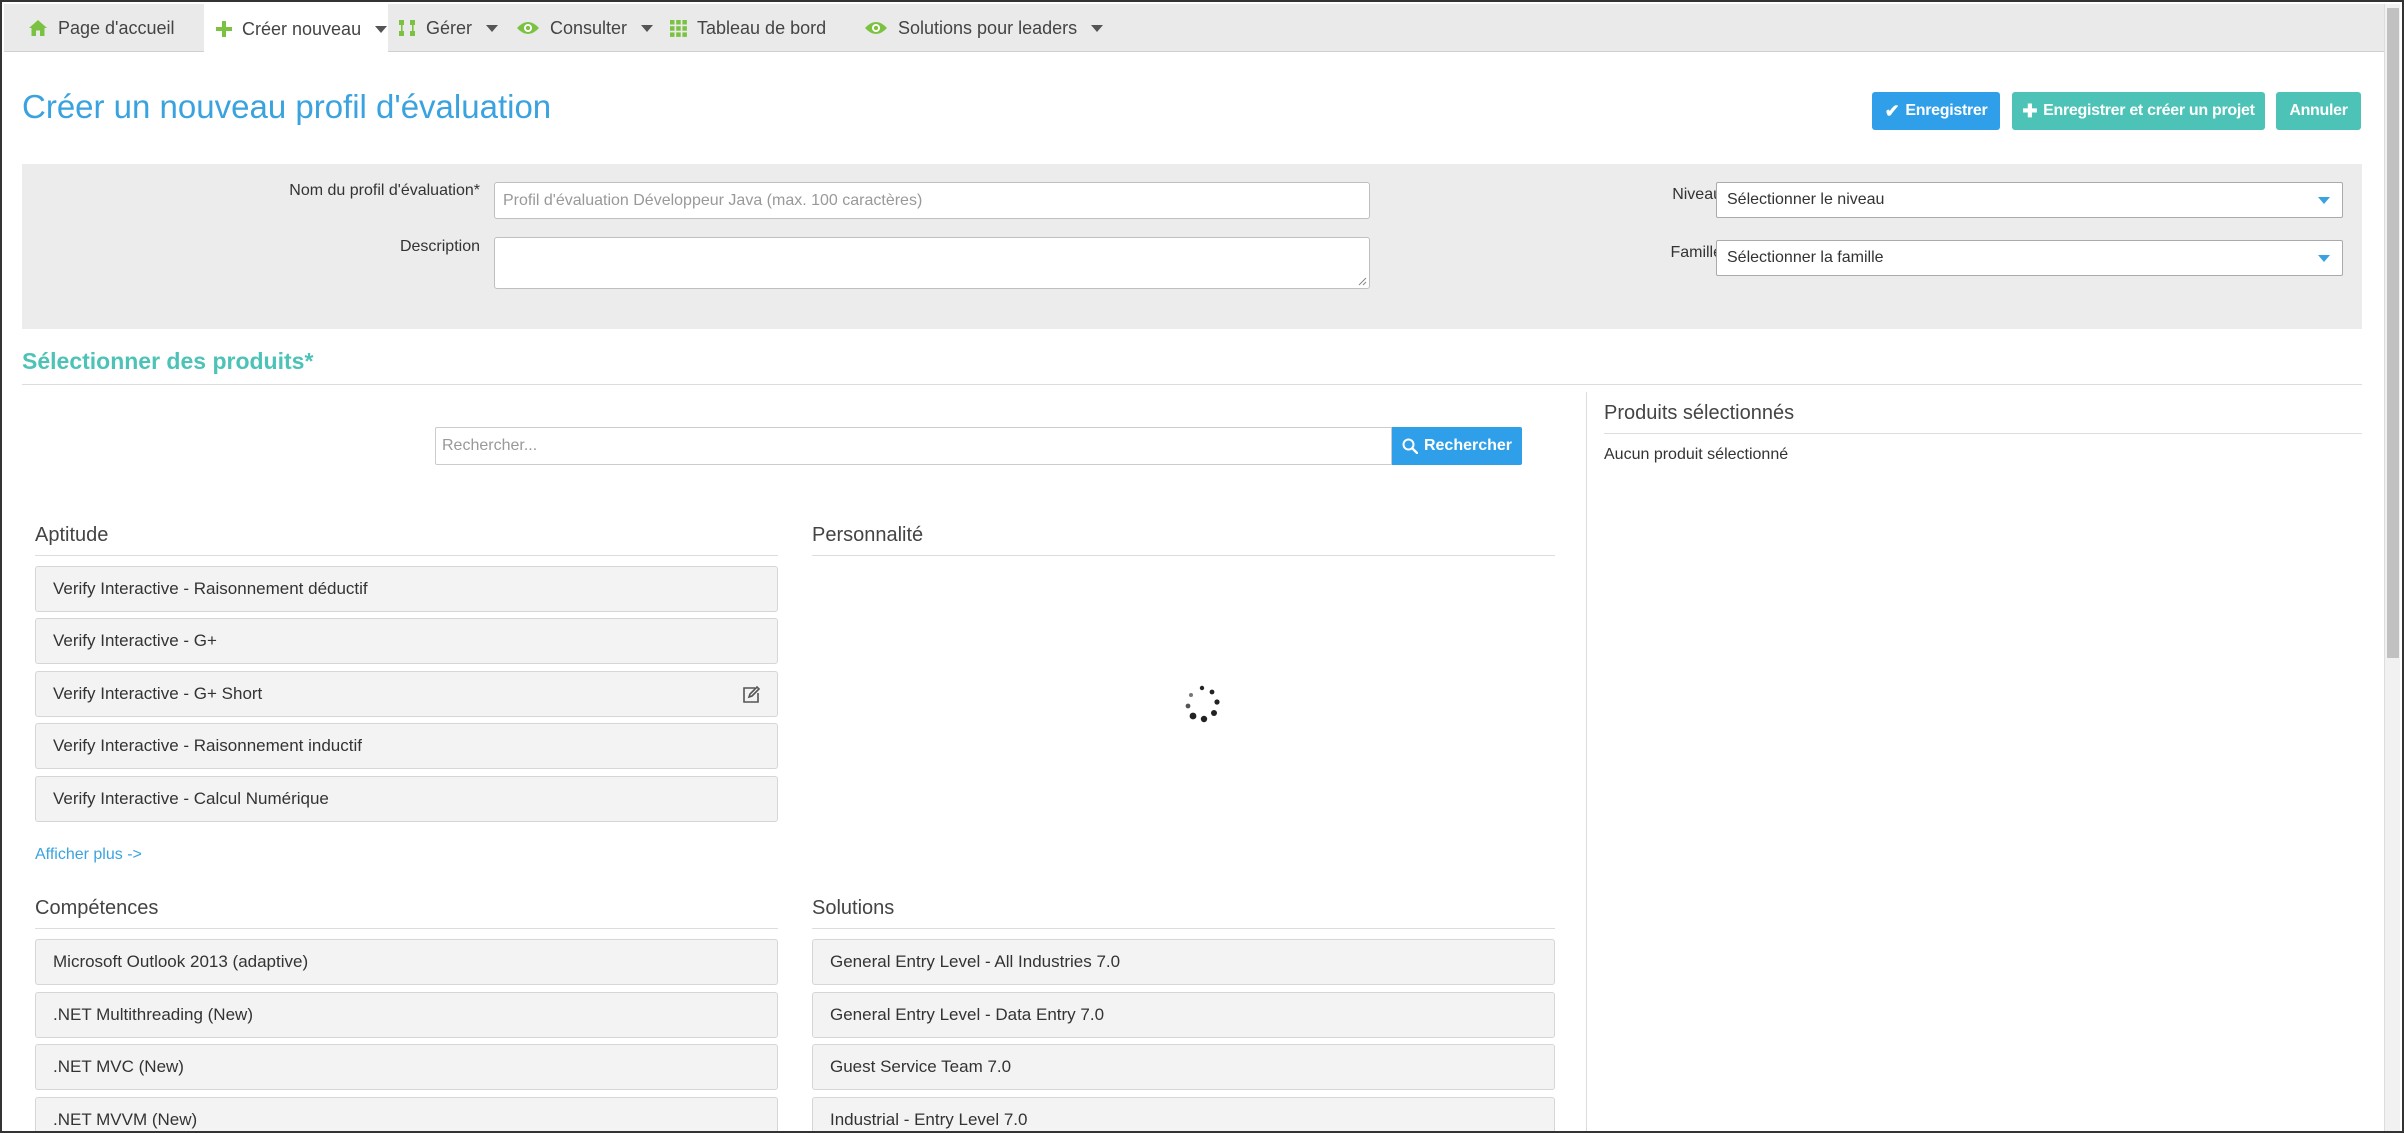 The width and height of the screenshot is (2404, 1133). What do you see at coordinates (1806, 199) in the screenshot?
I see `level-select-value: Sélectionner le niveau` at bounding box center [1806, 199].